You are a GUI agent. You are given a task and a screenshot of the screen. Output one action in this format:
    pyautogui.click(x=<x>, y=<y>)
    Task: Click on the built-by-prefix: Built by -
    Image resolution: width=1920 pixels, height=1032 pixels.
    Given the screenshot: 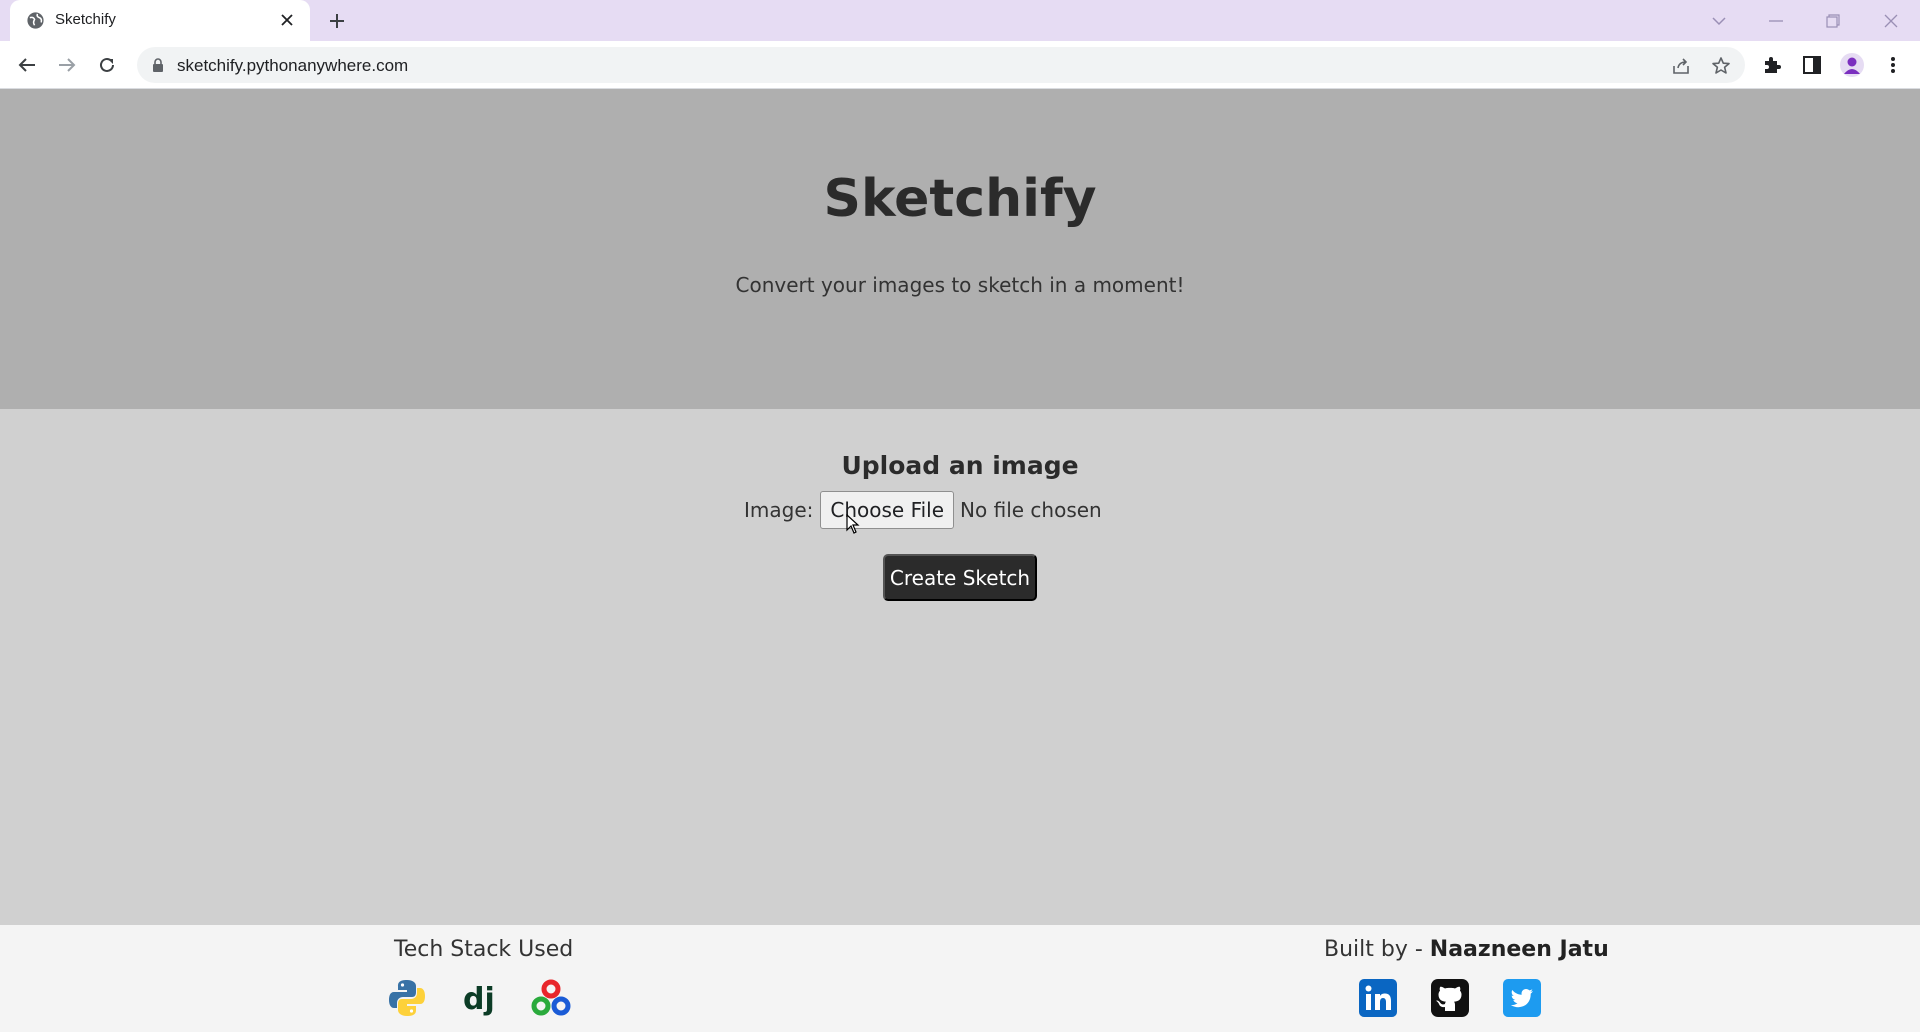 What is the action you would take?
    pyautogui.click(x=1373, y=949)
    